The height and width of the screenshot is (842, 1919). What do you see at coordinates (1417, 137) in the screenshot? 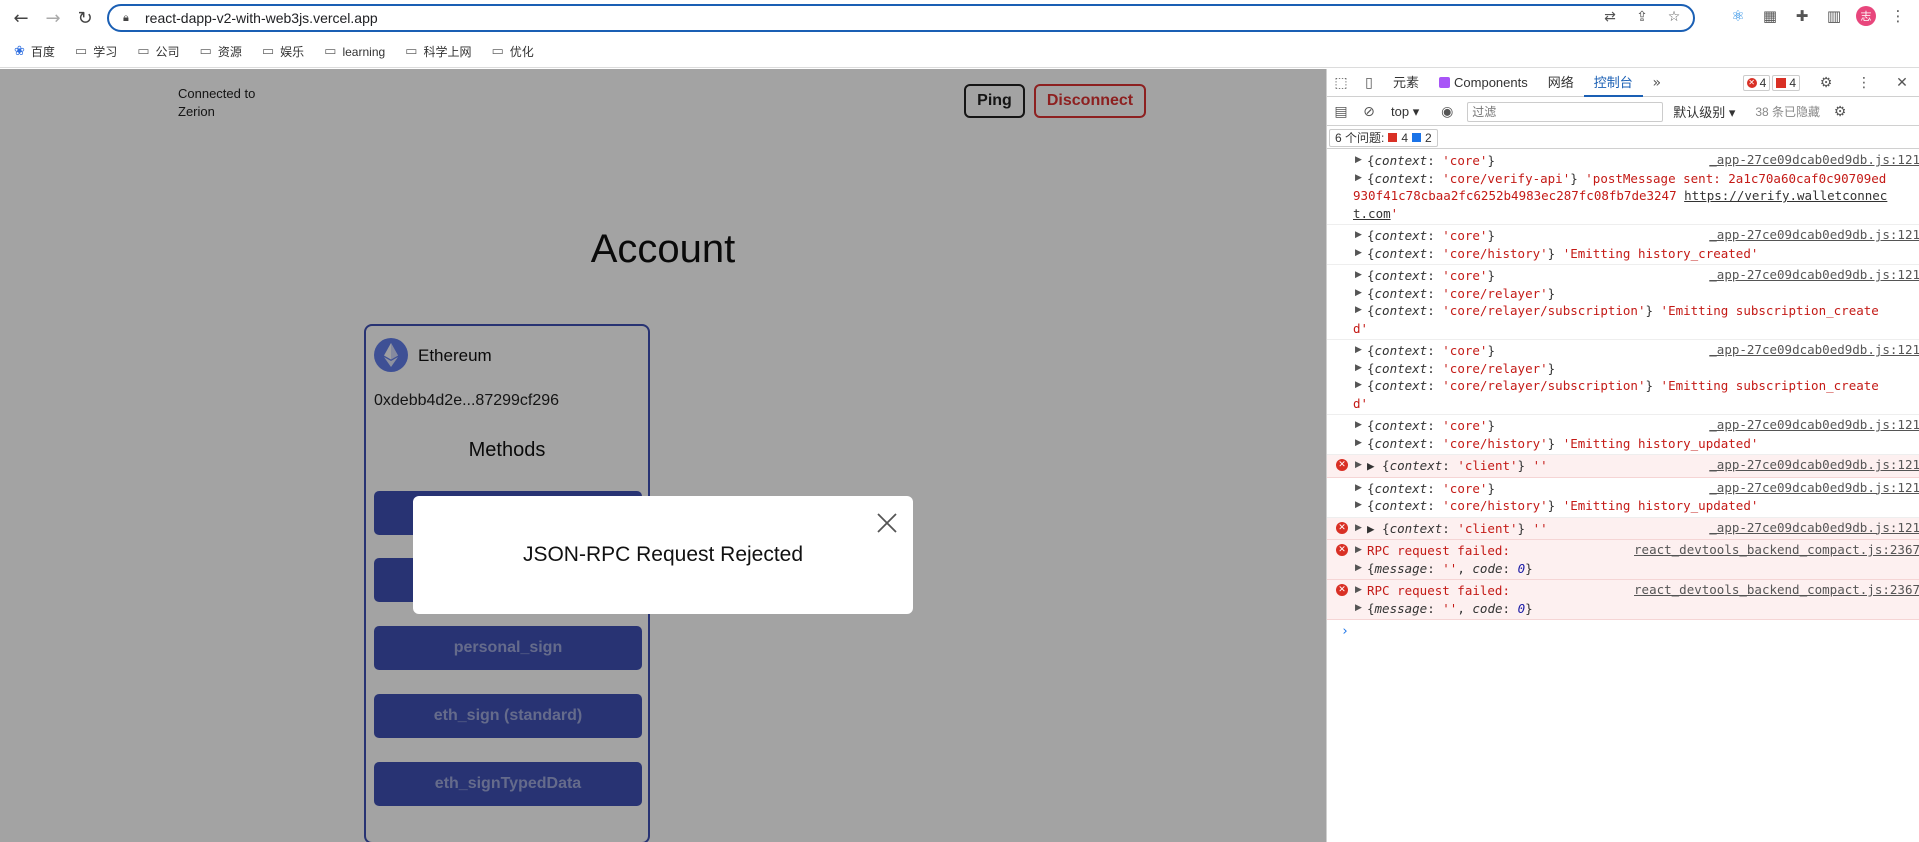
I see `info-icon` at bounding box center [1417, 137].